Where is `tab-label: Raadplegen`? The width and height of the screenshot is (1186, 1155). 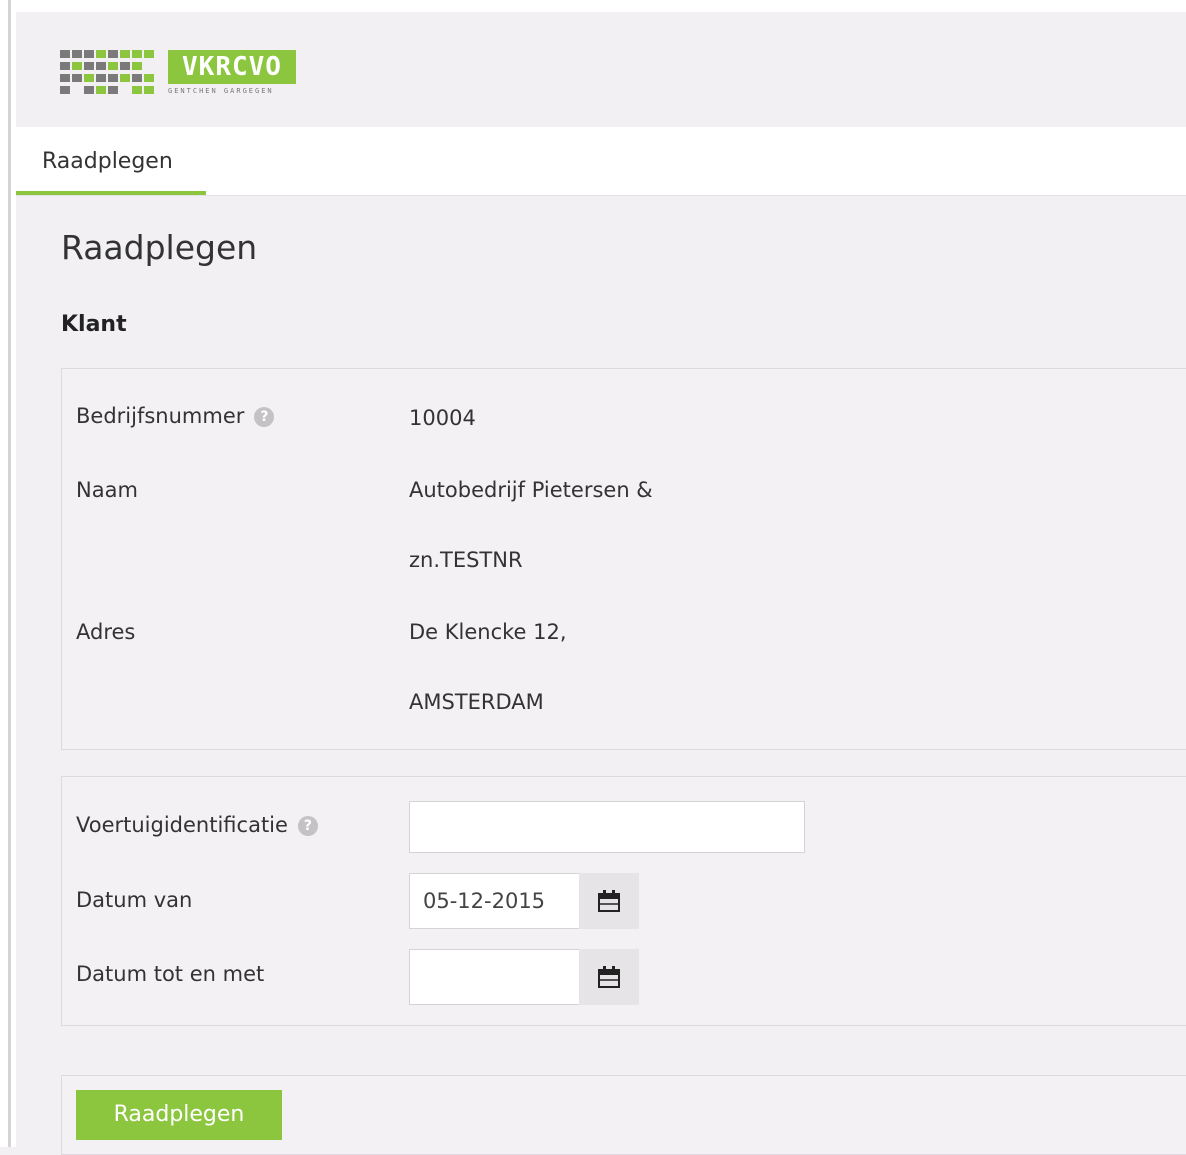 tab-label: Raadplegen is located at coordinates (107, 161).